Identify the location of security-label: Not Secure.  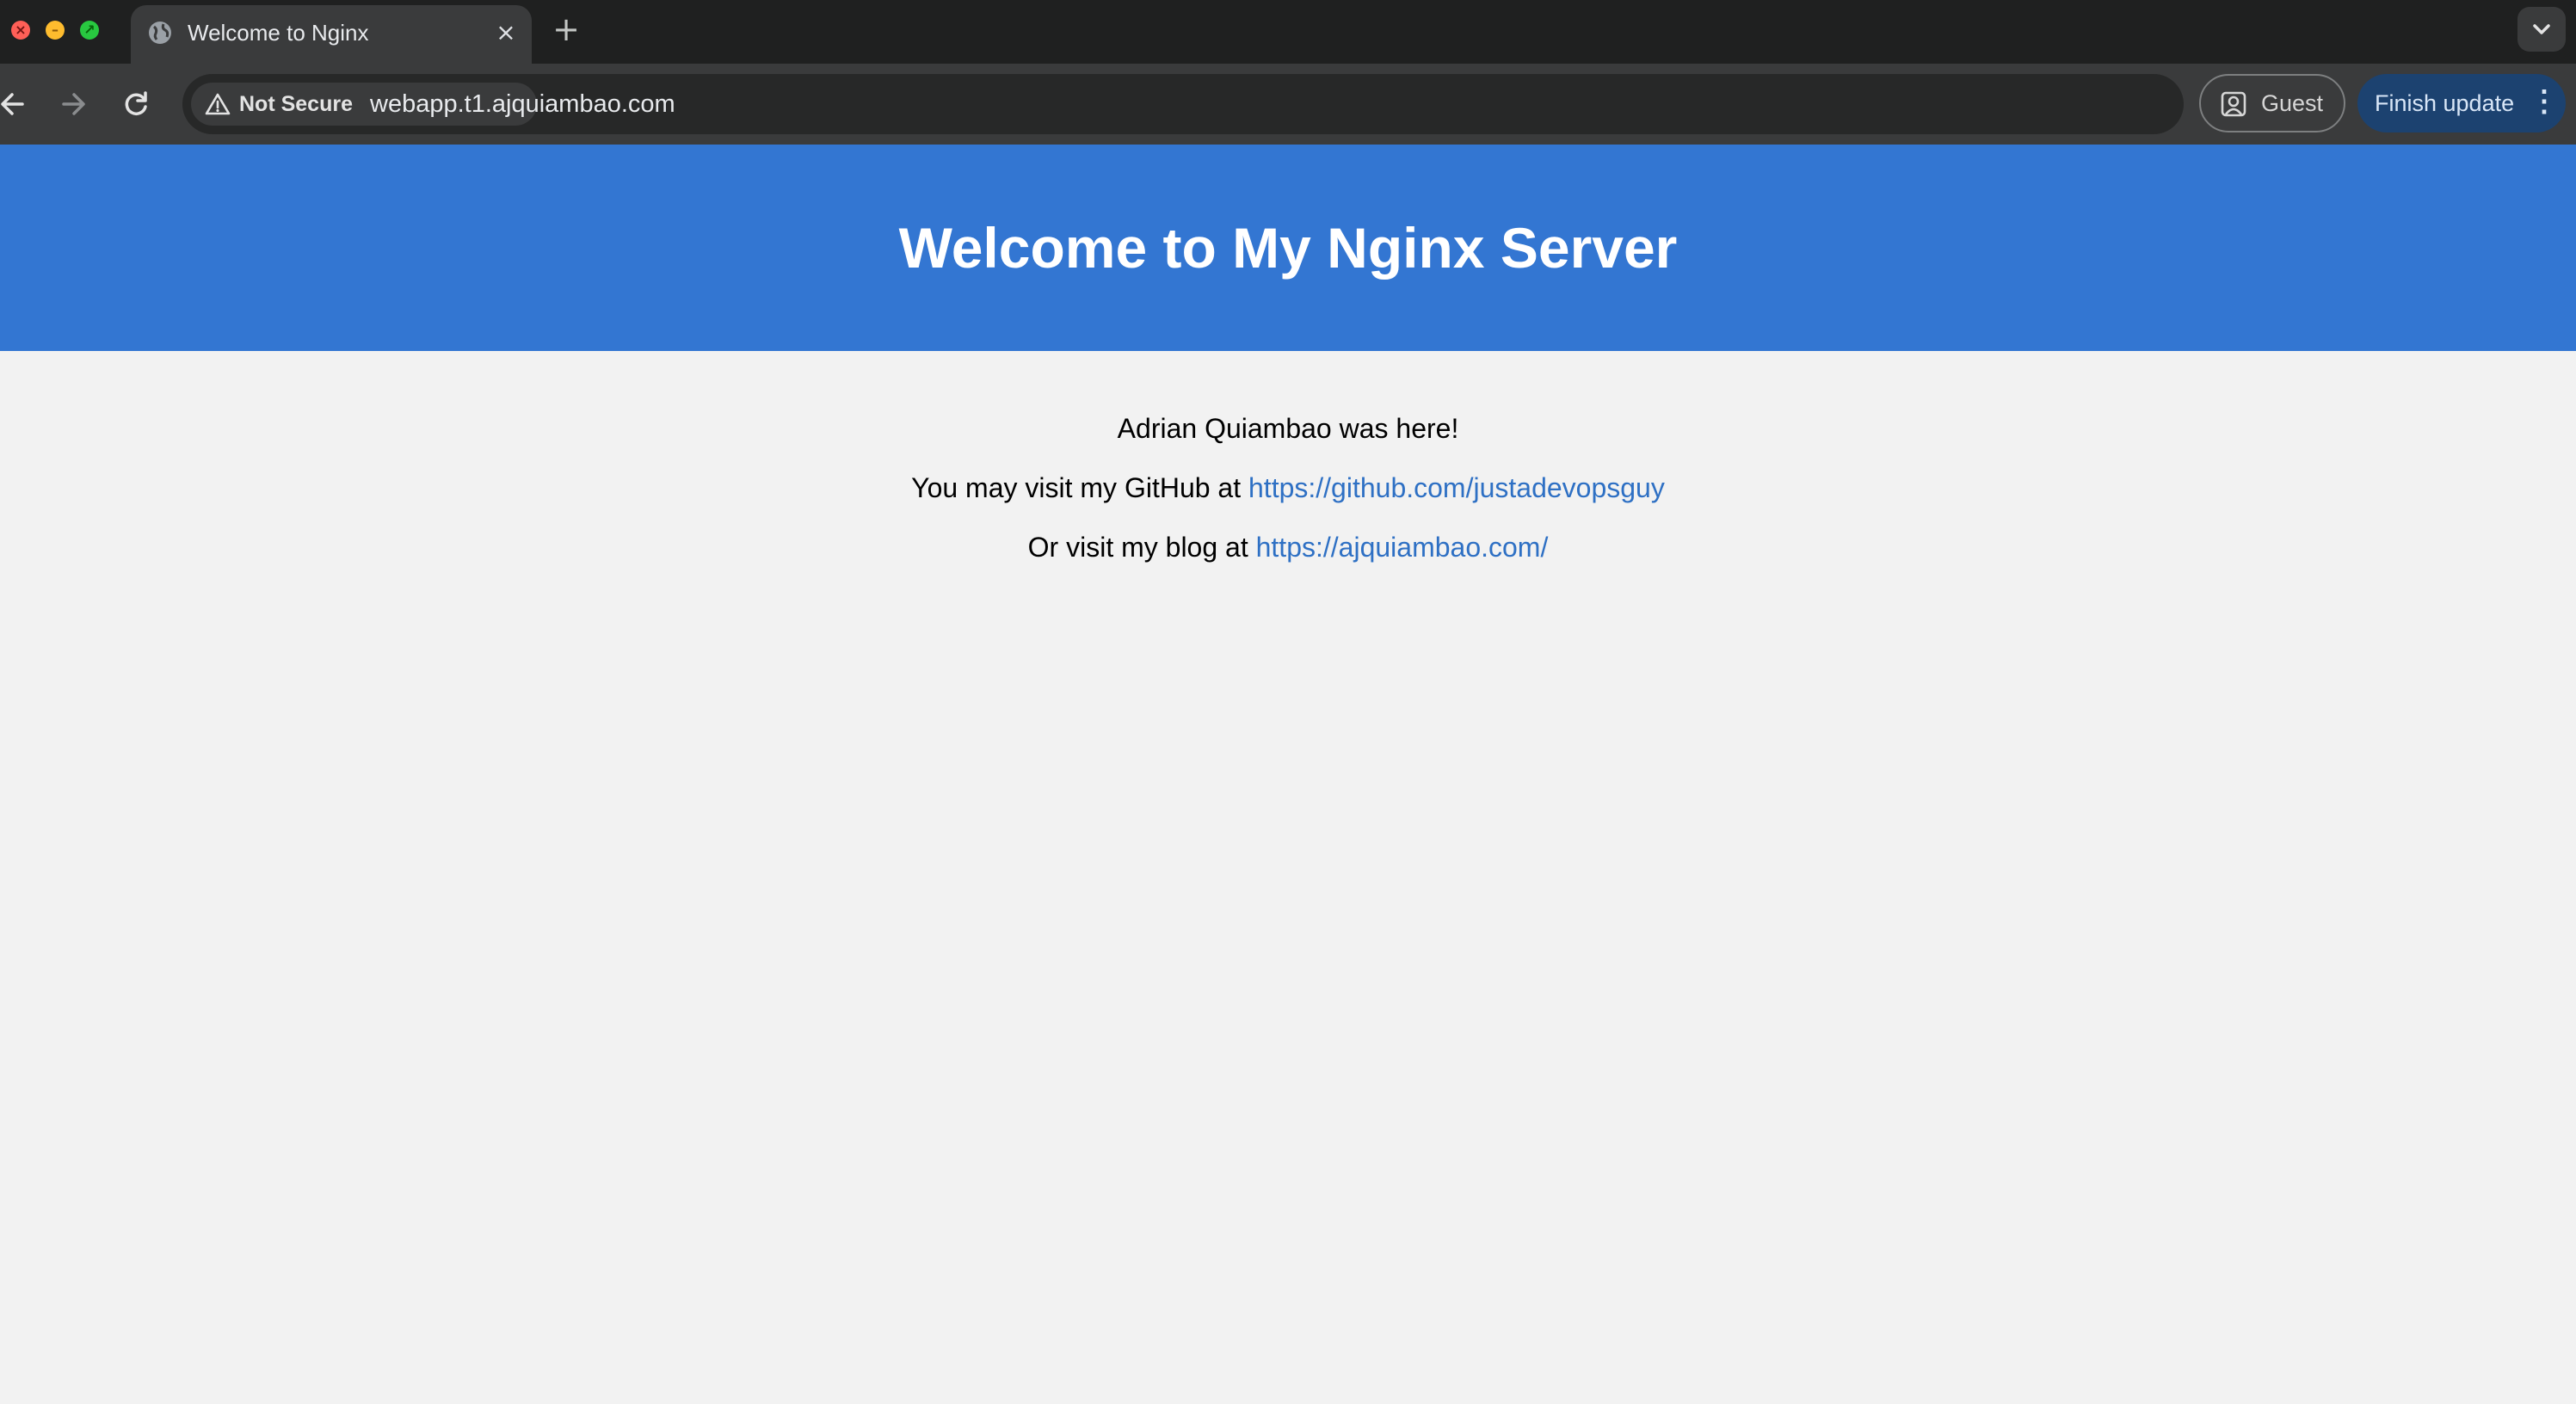
(296, 104).